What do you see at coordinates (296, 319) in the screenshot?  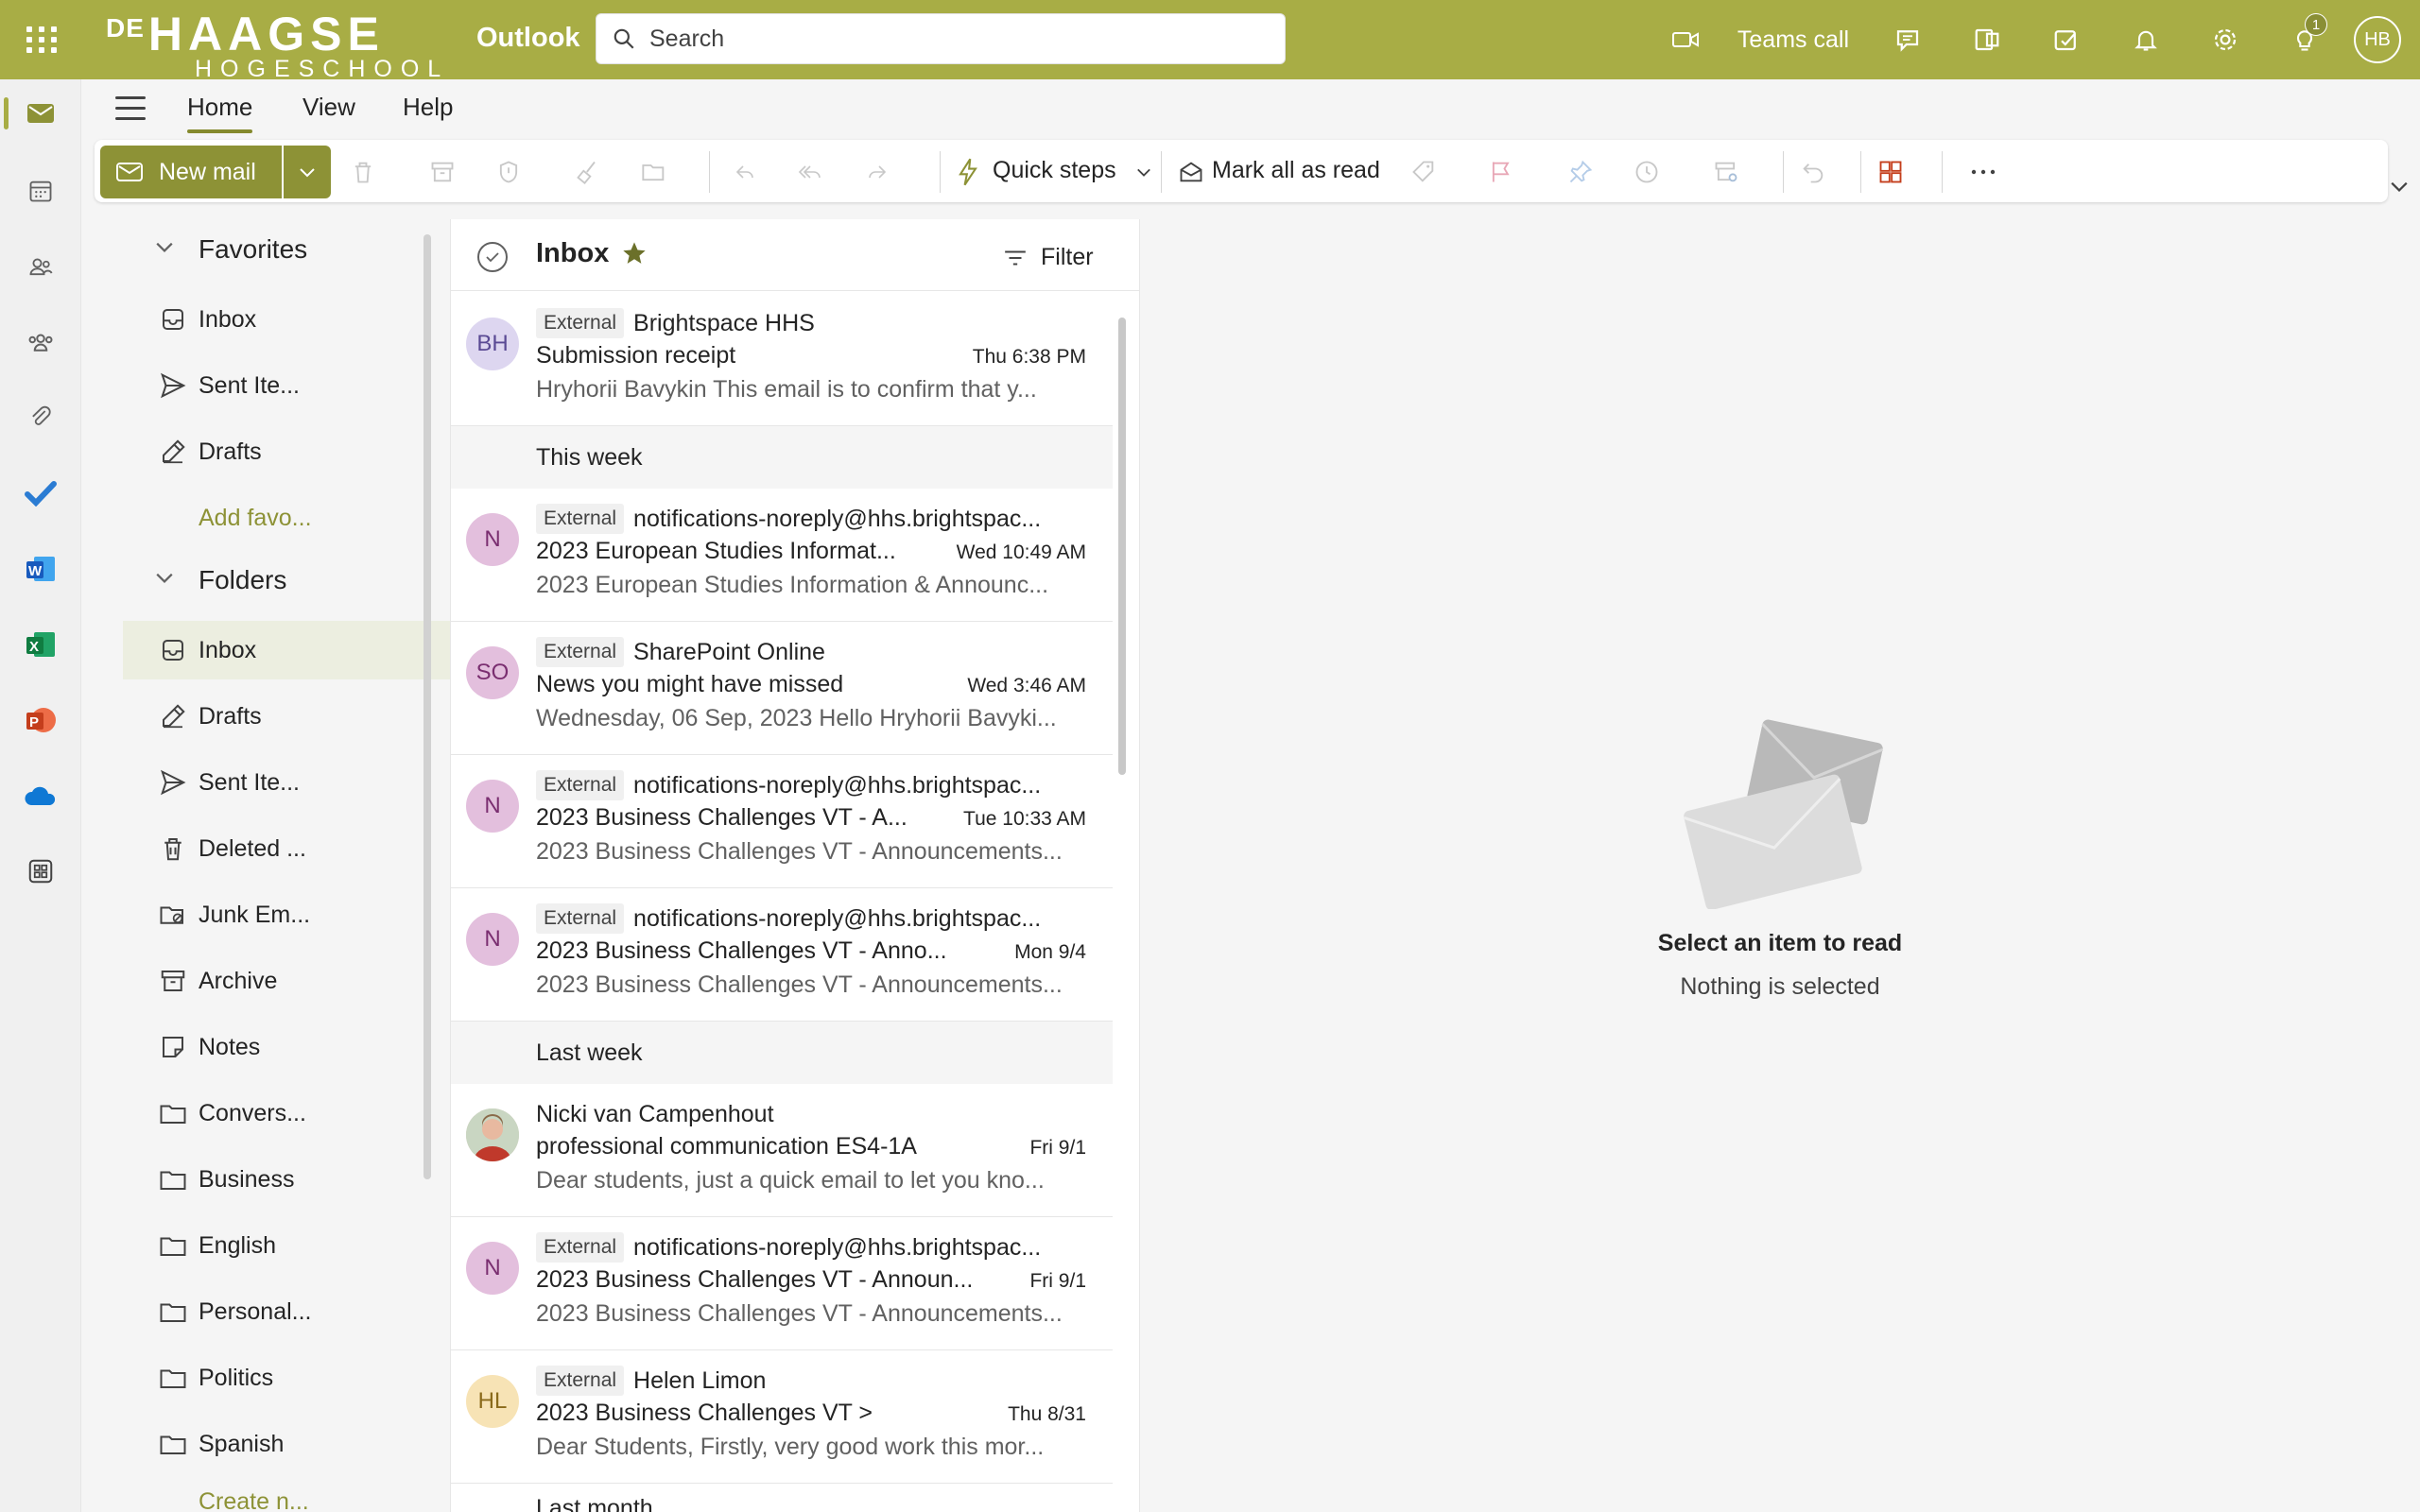 I see `favorite-inbox: Inbox` at bounding box center [296, 319].